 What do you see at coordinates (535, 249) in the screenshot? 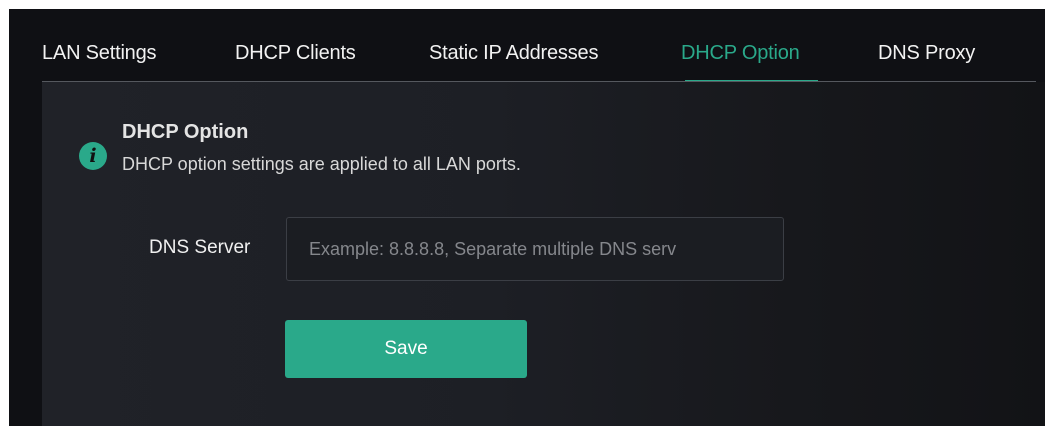
I see `dns-server-input` at bounding box center [535, 249].